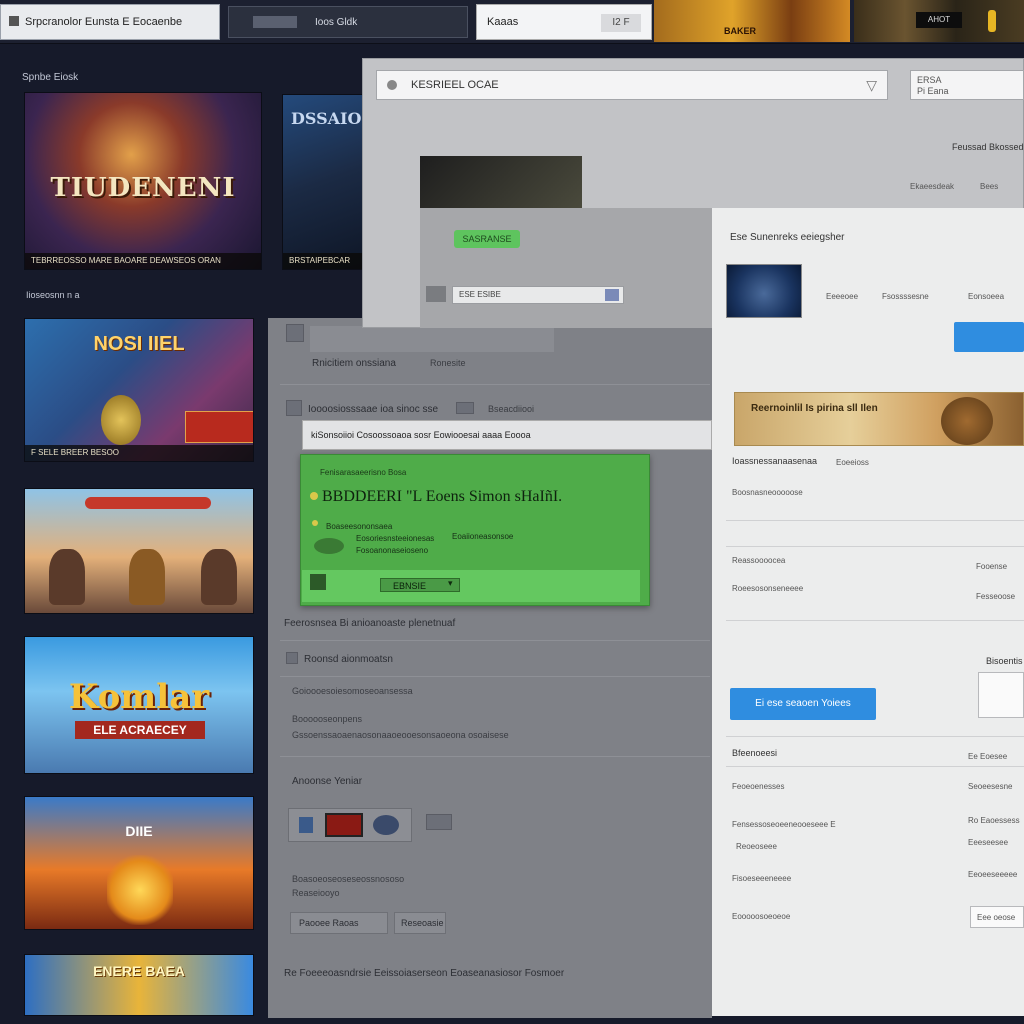  Describe the element at coordinates (538, 295) in the screenshot. I see `dialog-search-input: ESE ESIBE` at that location.